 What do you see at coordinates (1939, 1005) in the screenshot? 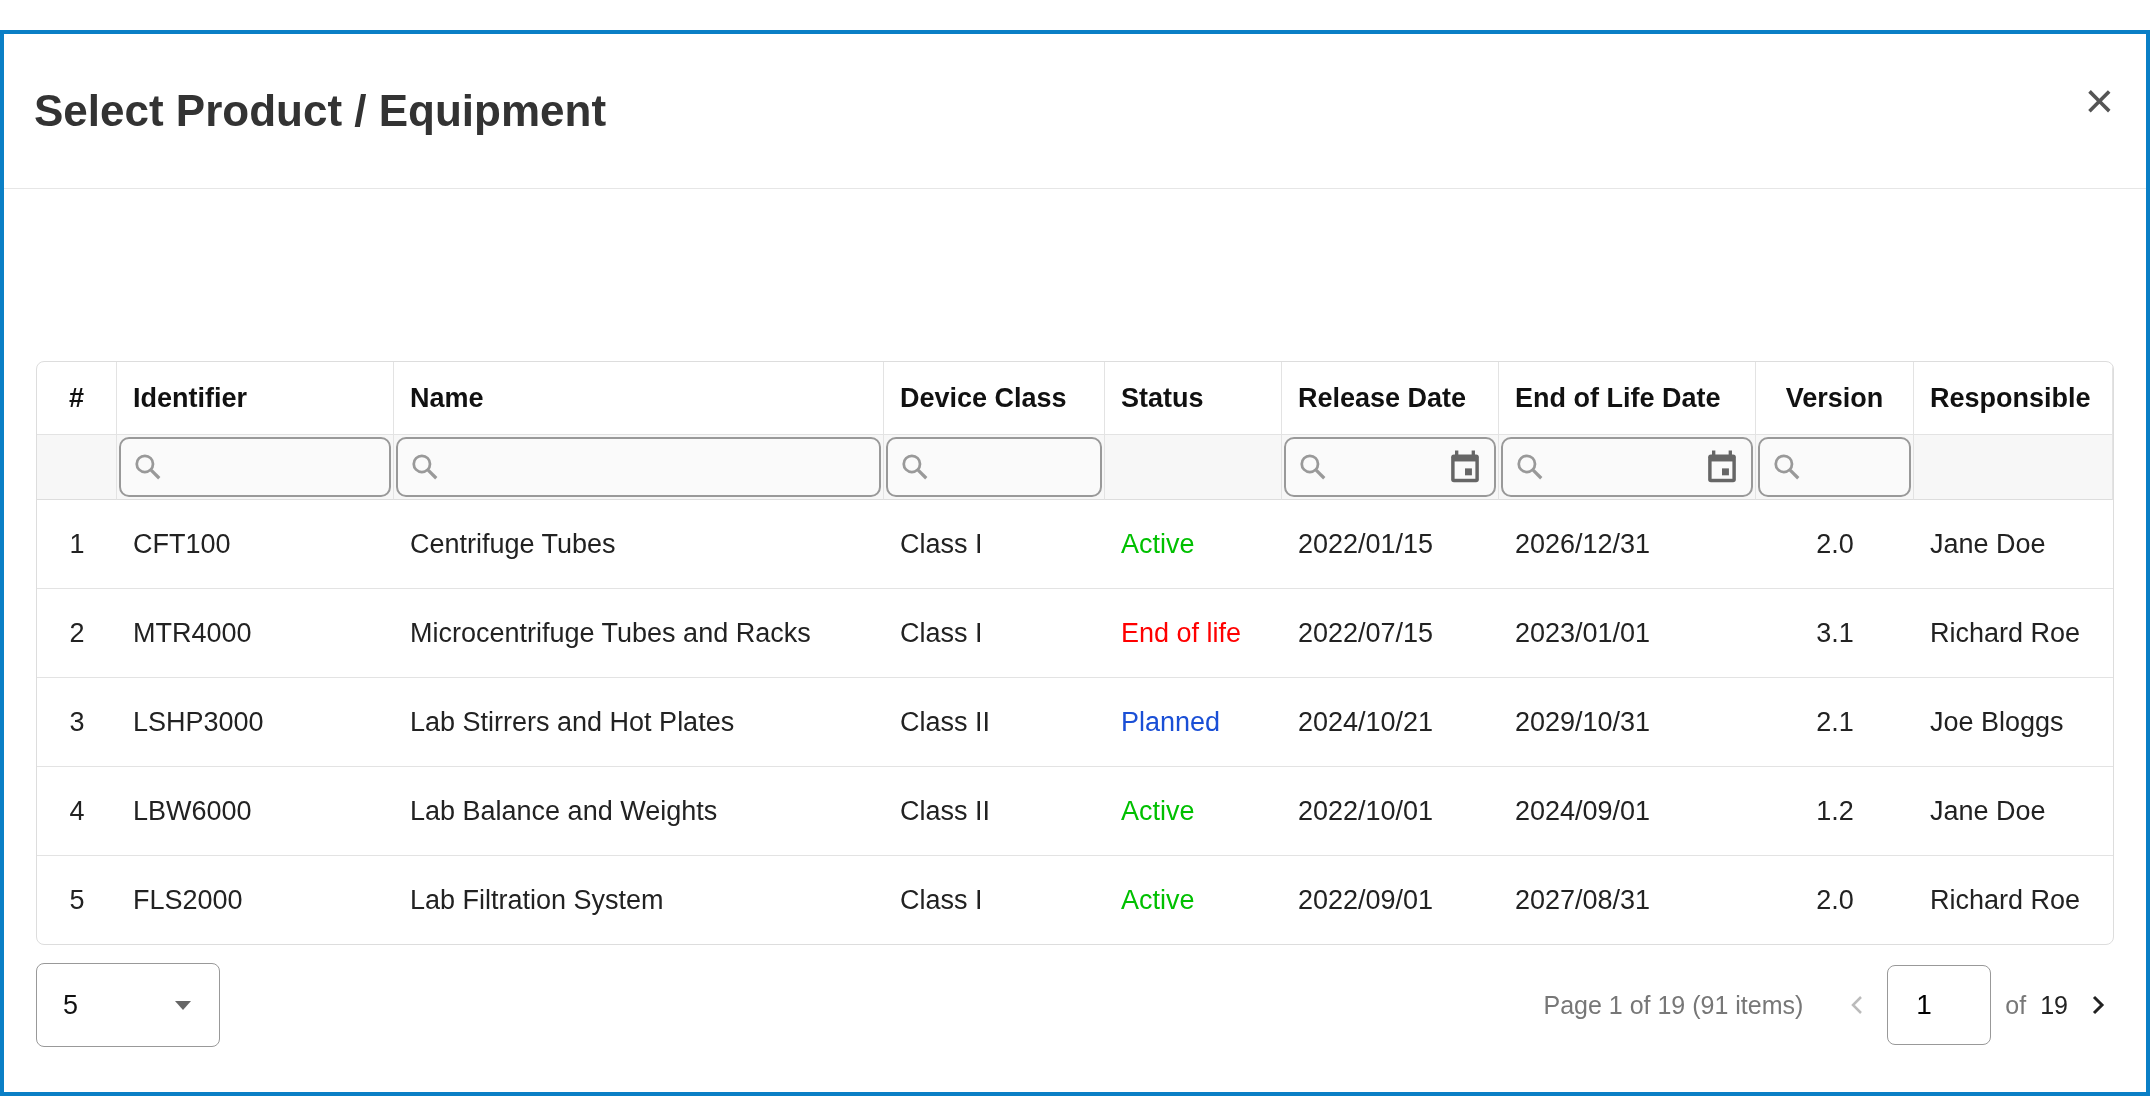
I see `page-number-field: 1` at bounding box center [1939, 1005].